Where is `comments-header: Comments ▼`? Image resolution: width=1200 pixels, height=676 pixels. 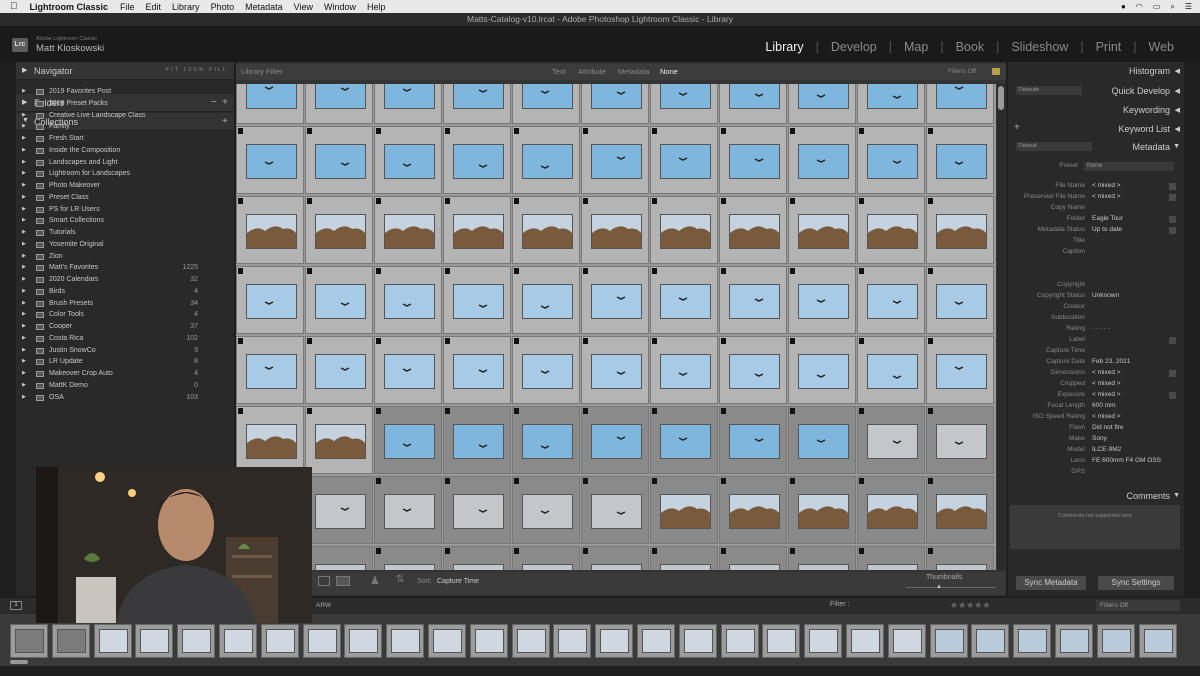
comments-header: Comments ▼ is located at coordinates (1096, 496).